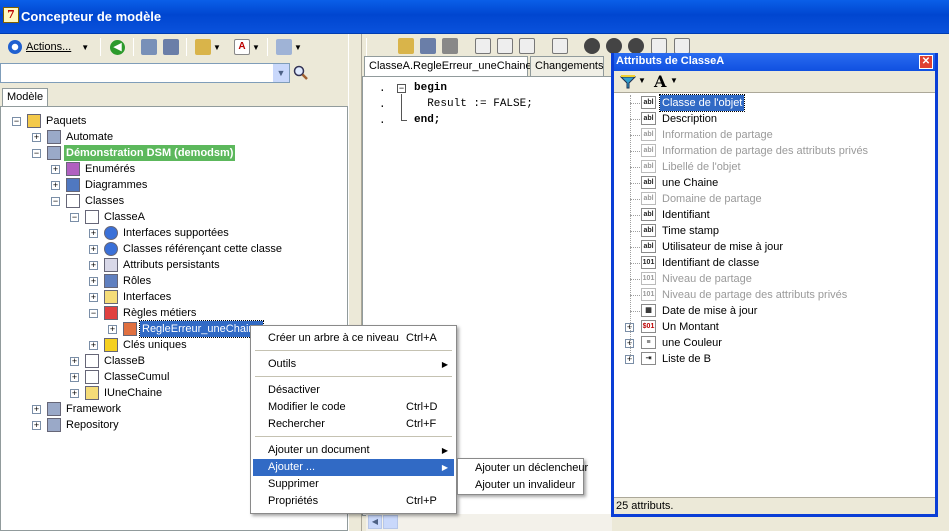  I want to click on attribute-item: abl Classe de l'objet, so click(774, 103).